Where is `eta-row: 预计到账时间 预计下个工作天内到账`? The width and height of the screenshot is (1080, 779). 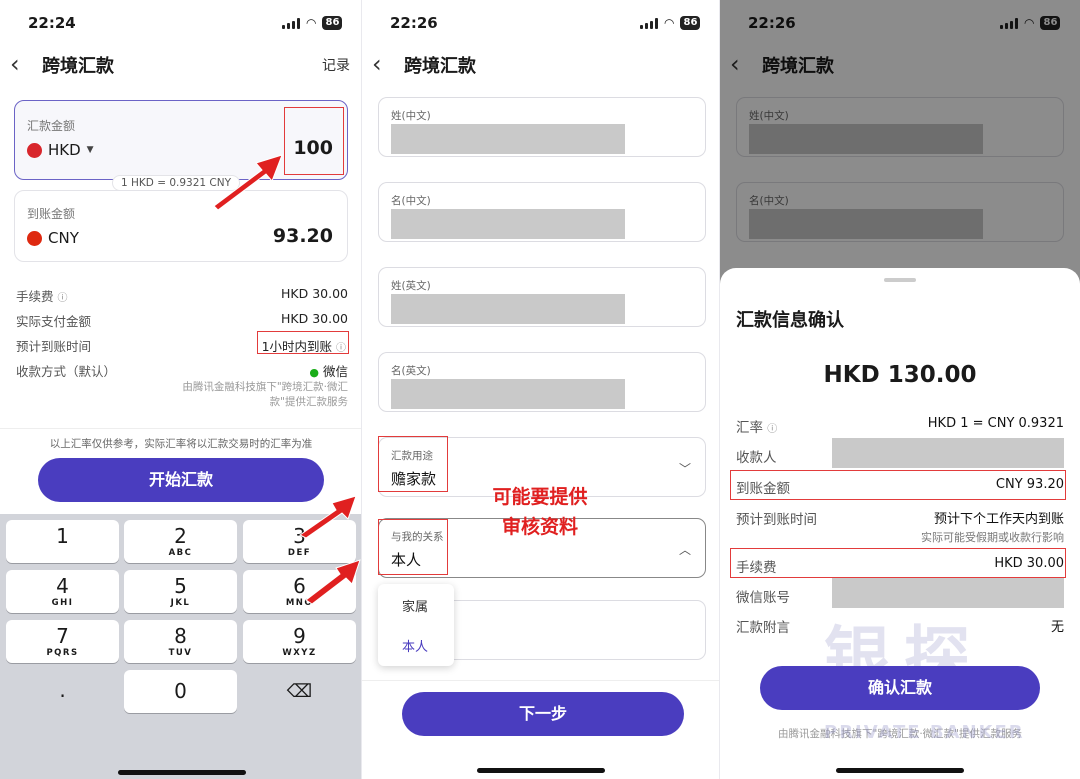 eta-row: 预计到账时间 预计下个工作天内到账 is located at coordinates (900, 520).